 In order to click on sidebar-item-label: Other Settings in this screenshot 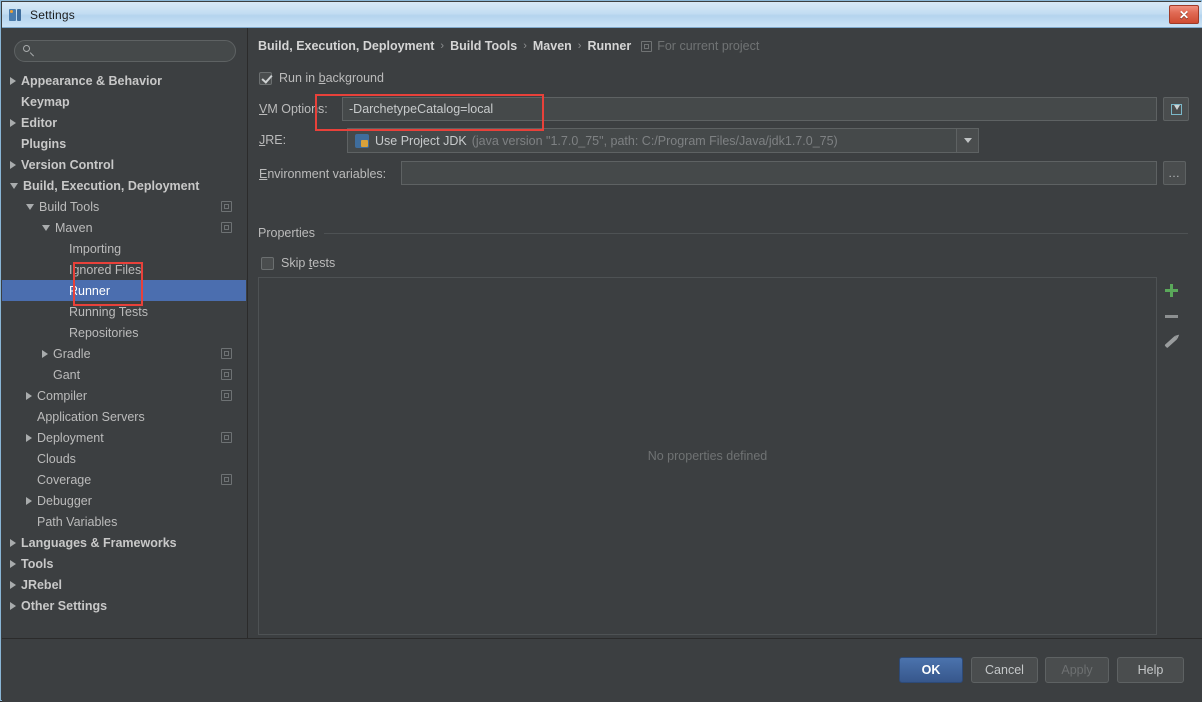, I will do `click(64, 605)`.